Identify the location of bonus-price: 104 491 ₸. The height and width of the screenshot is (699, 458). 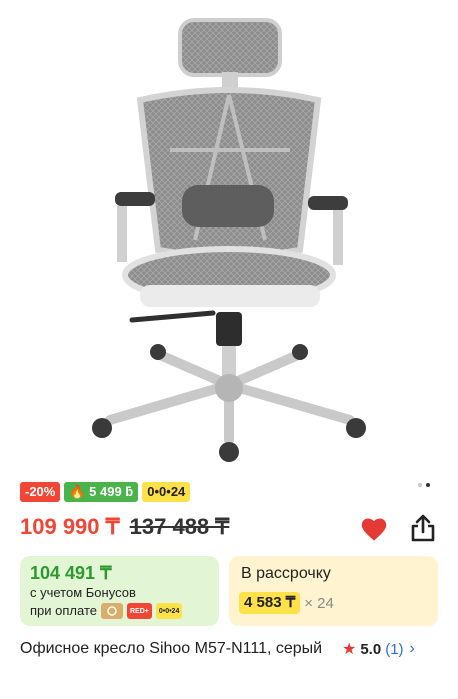
(71, 573).